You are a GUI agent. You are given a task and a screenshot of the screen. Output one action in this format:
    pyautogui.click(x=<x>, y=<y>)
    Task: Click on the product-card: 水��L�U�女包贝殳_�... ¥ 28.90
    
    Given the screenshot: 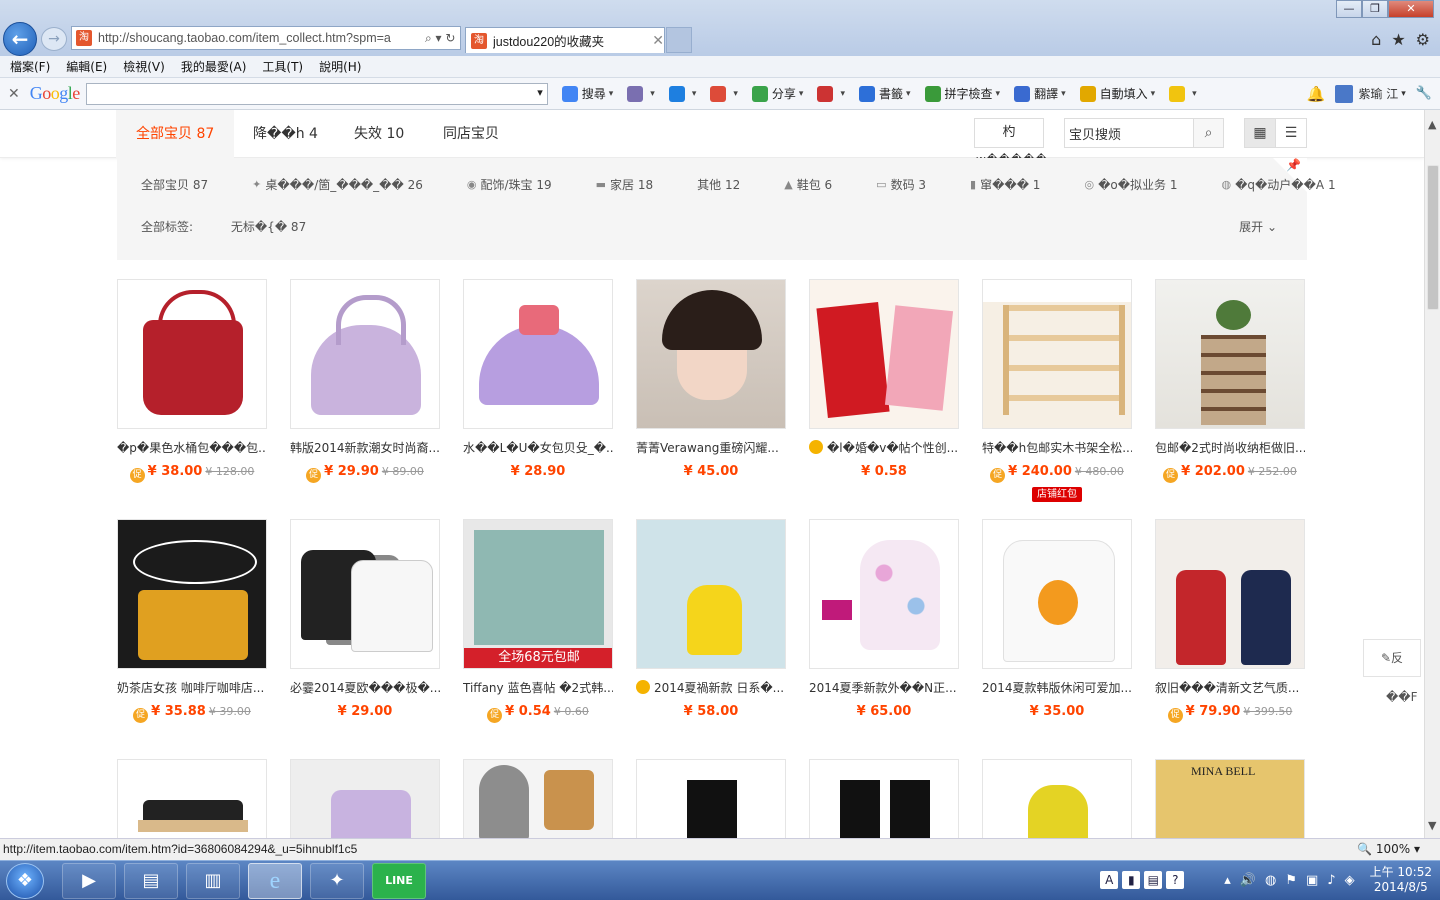 What is the action you would take?
    pyautogui.click(x=538, y=379)
    